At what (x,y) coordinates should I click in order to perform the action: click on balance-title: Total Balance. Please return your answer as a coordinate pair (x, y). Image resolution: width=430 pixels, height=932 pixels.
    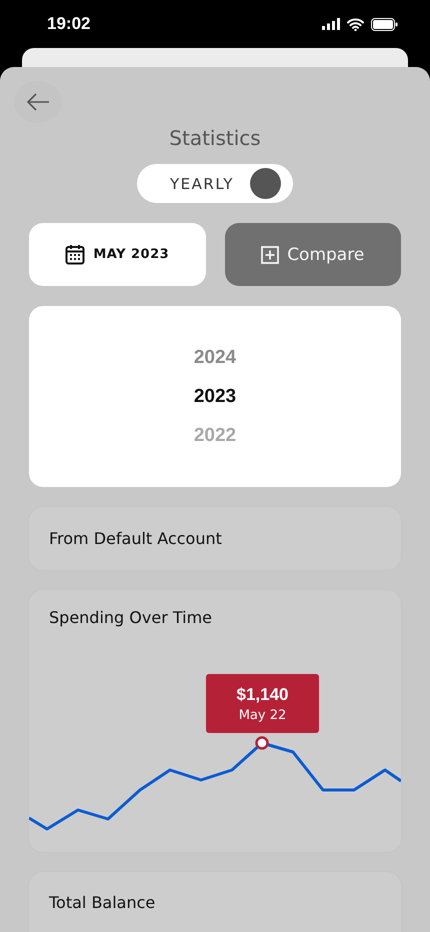
    Looking at the image, I should click on (102, 902).